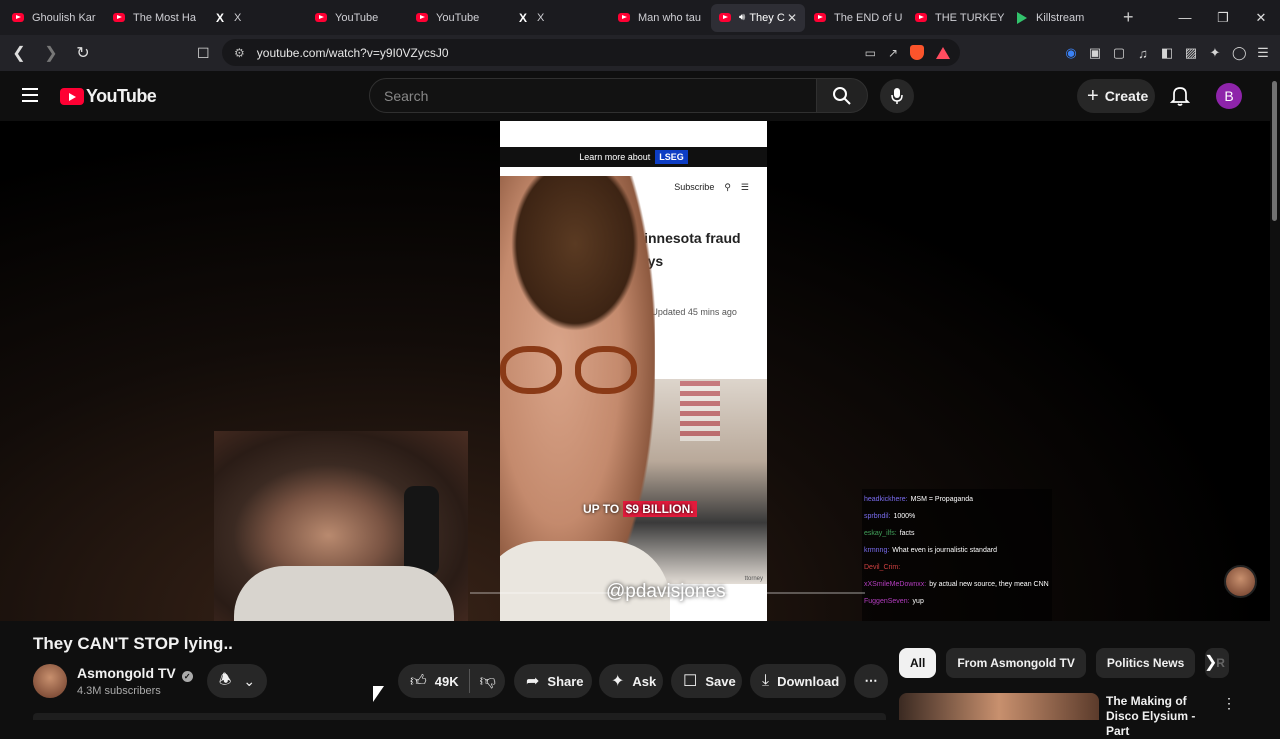 The width and height of the screenshot is (1280, 739). What do you see at coordinates (1128, 17) in the screenshot?
I see `new-tab-button: +` at bounding box center [1128, 17].